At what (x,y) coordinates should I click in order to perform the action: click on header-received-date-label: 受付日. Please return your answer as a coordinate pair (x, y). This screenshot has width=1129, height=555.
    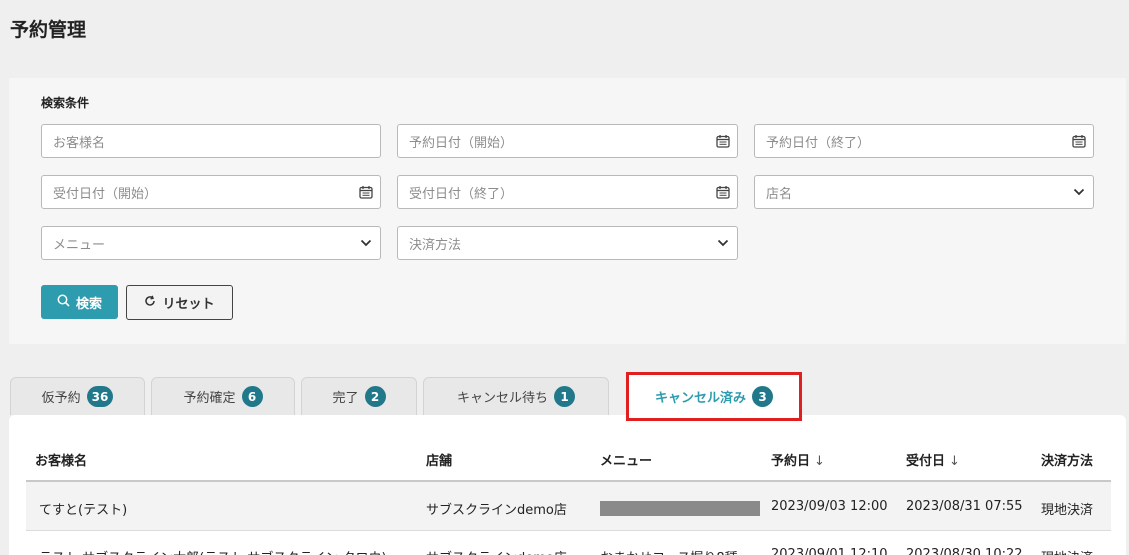
    Looking at the image, I should click on (926, 461).